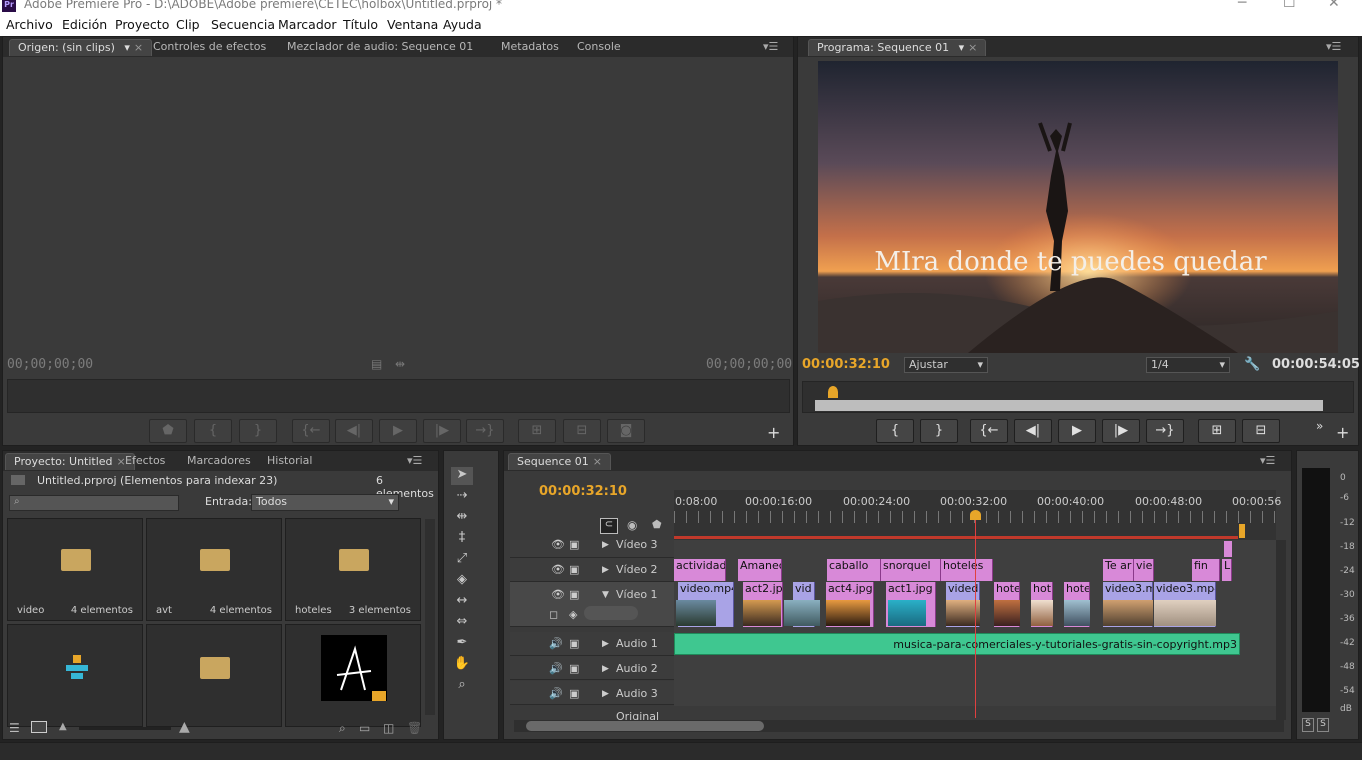  Describe the element at coordinates (243, 24) in the screenshot. I see `menu-secuencia: Secuencia` at that location.